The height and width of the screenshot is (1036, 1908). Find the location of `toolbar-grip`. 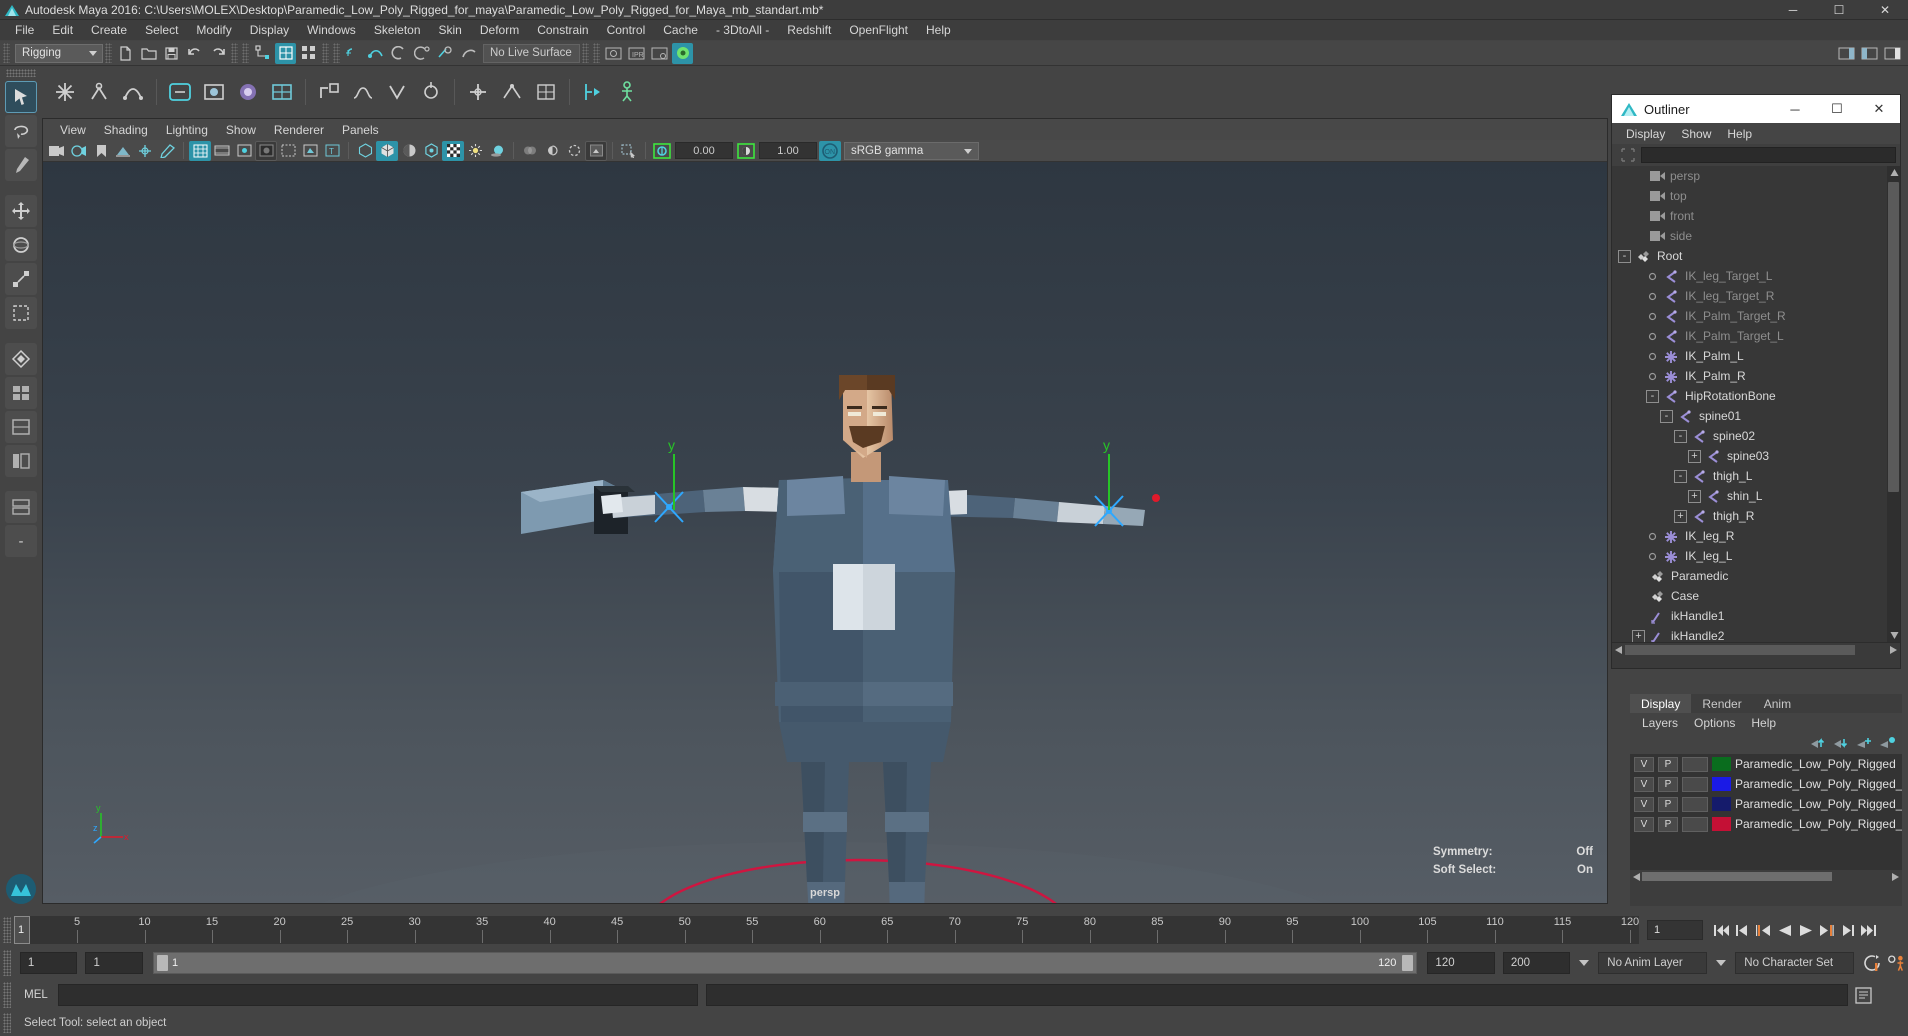

toolbar-grip is located at coordinates (6, 53).